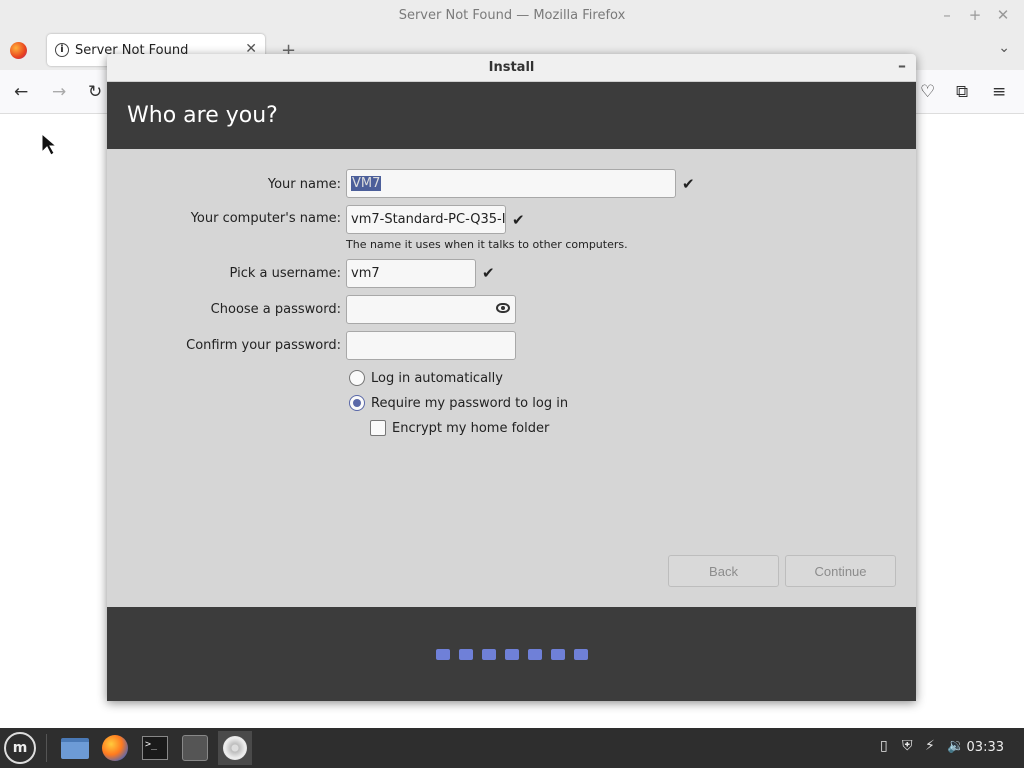 The image size is (1024, 768). What do you see at coordinates (62, 50) in the screenshot?
I see `info-icon: i` at bounding box center [62, 50].